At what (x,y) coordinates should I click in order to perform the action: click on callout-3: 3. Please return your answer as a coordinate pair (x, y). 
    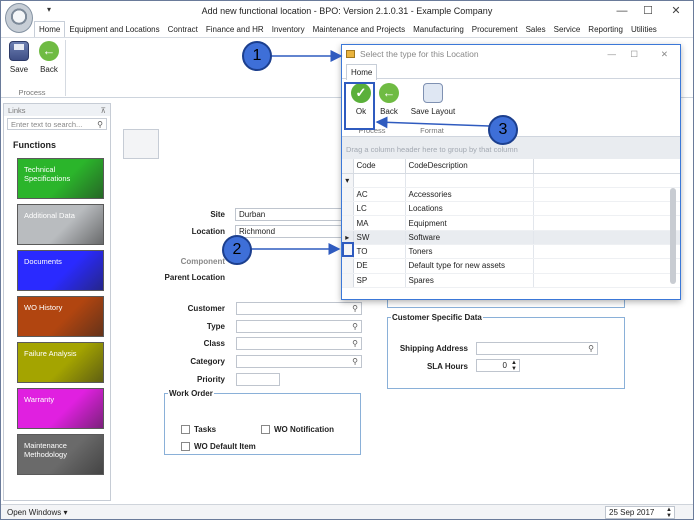
    Looking at the image, I should click on (503, 130).